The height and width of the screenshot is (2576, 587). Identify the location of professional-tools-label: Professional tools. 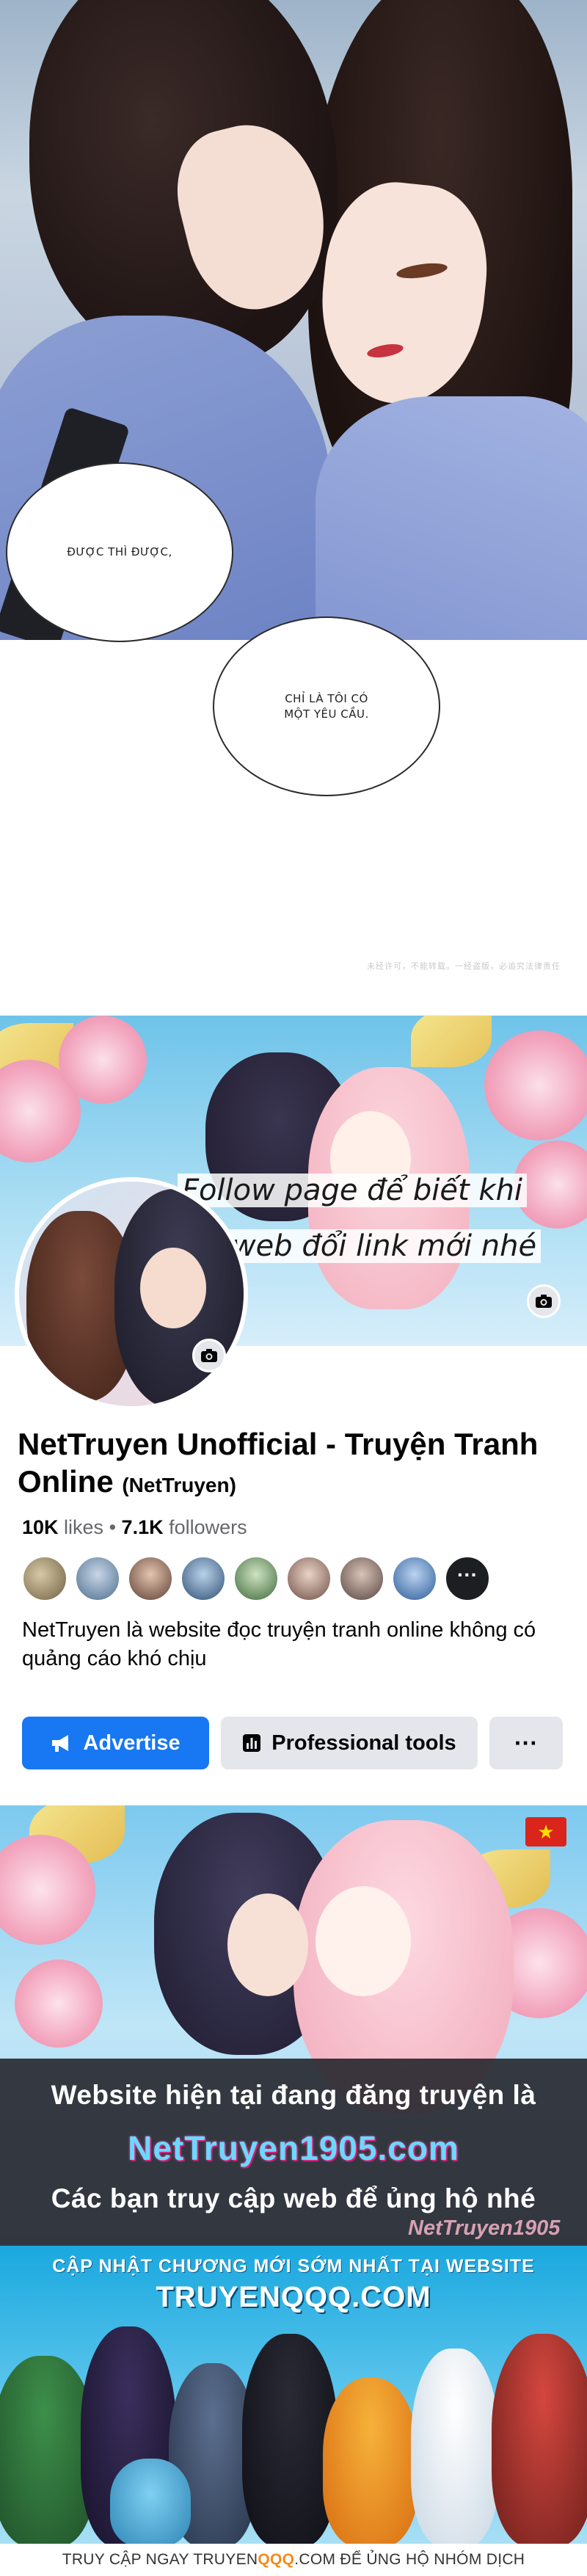
(363, 1743).